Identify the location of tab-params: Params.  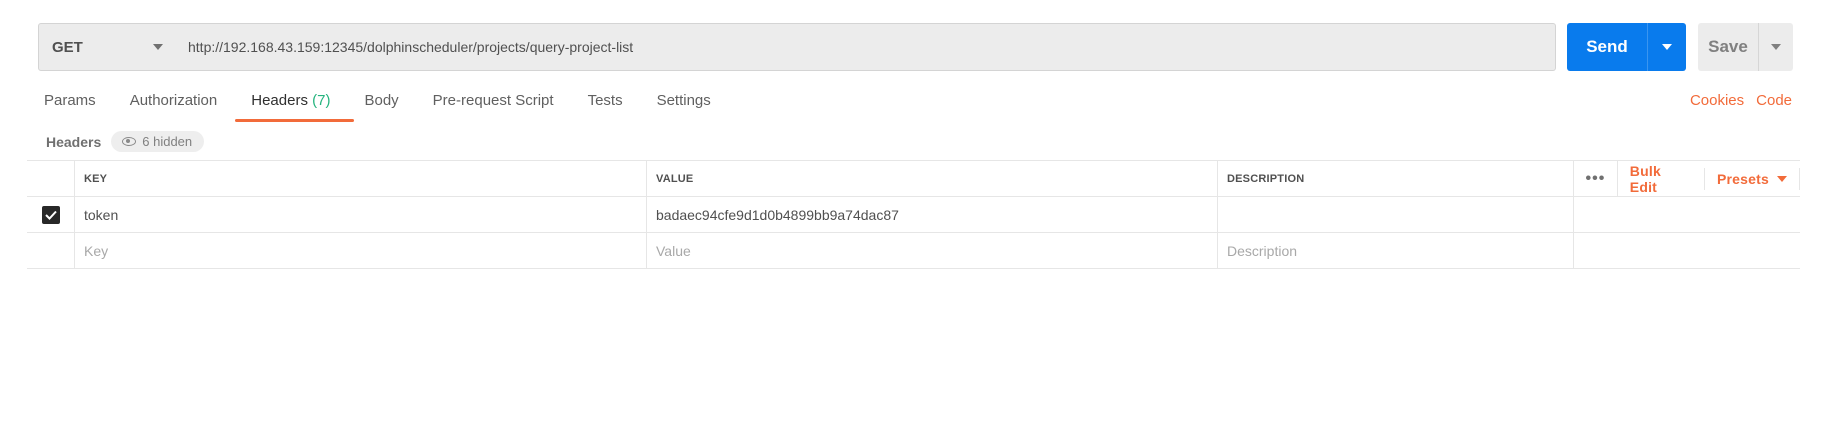
(70, 107).